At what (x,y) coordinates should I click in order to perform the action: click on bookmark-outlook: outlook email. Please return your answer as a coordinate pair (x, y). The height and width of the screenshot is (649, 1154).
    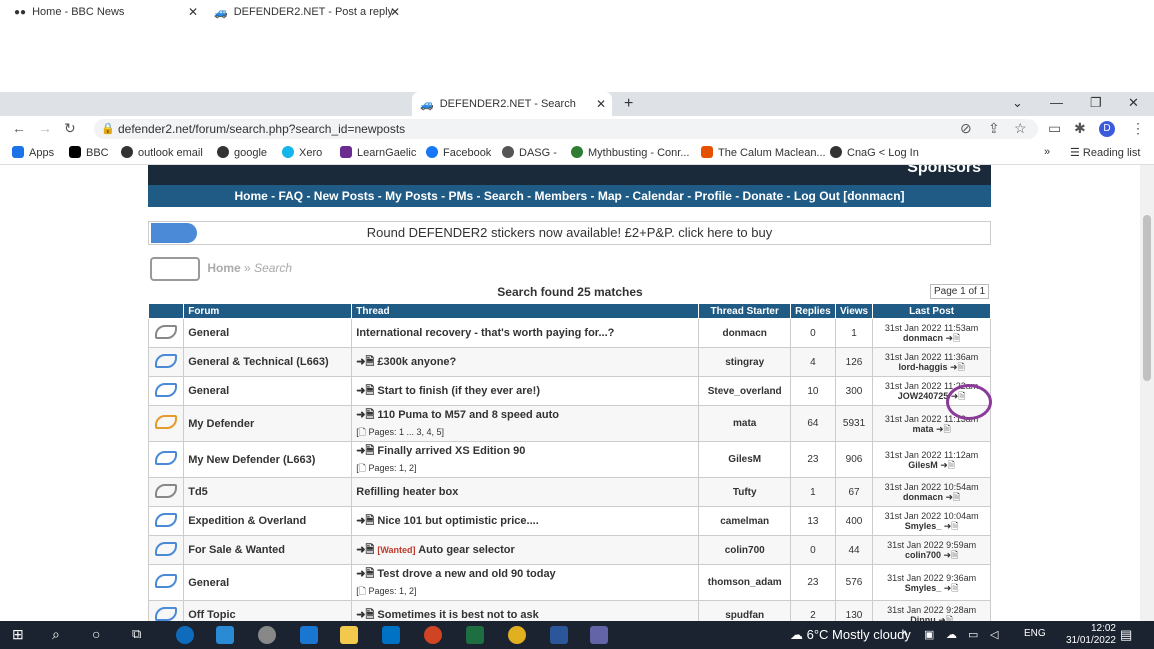
    Looking at the image, I should click on (162, 152).